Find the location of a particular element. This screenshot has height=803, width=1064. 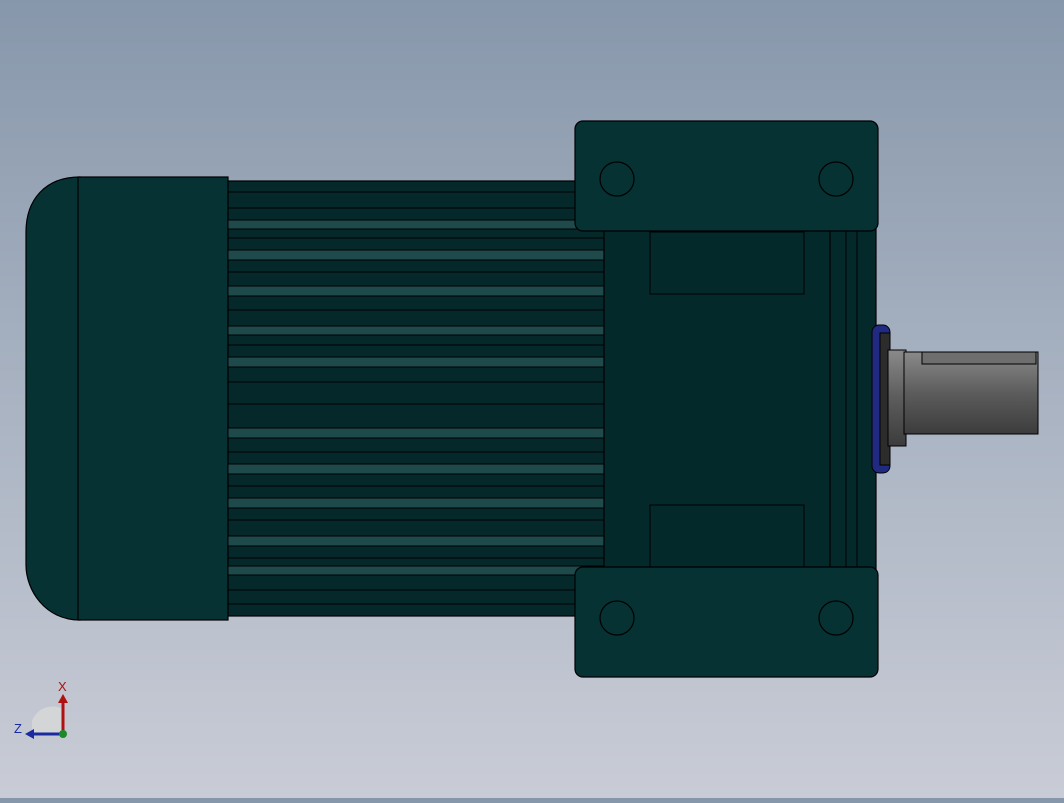

z-axis-label: Z is located at coordinates (18, 728).